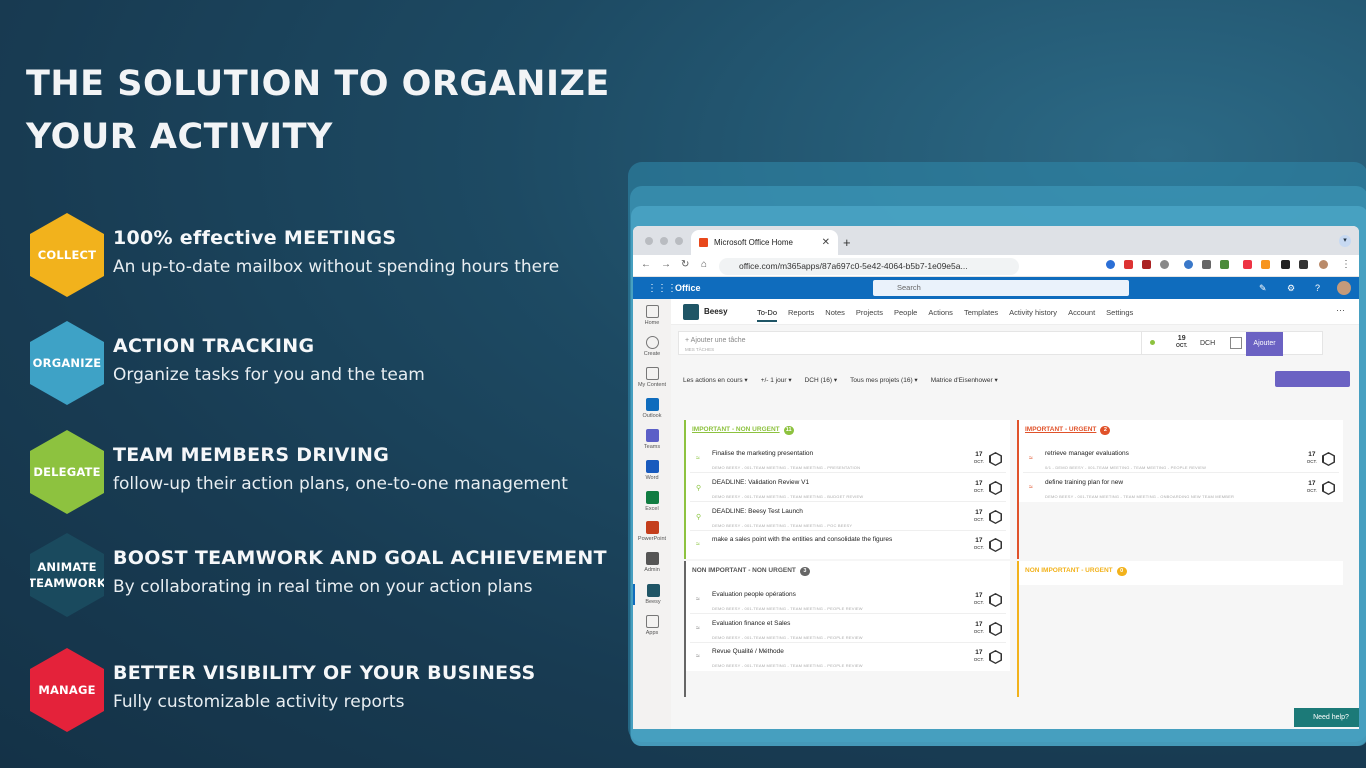 The image size is (1366, 768). Describe the element at coordinates (801, 315) in the screenshot. I see `tab-reports: Reports` at that location.